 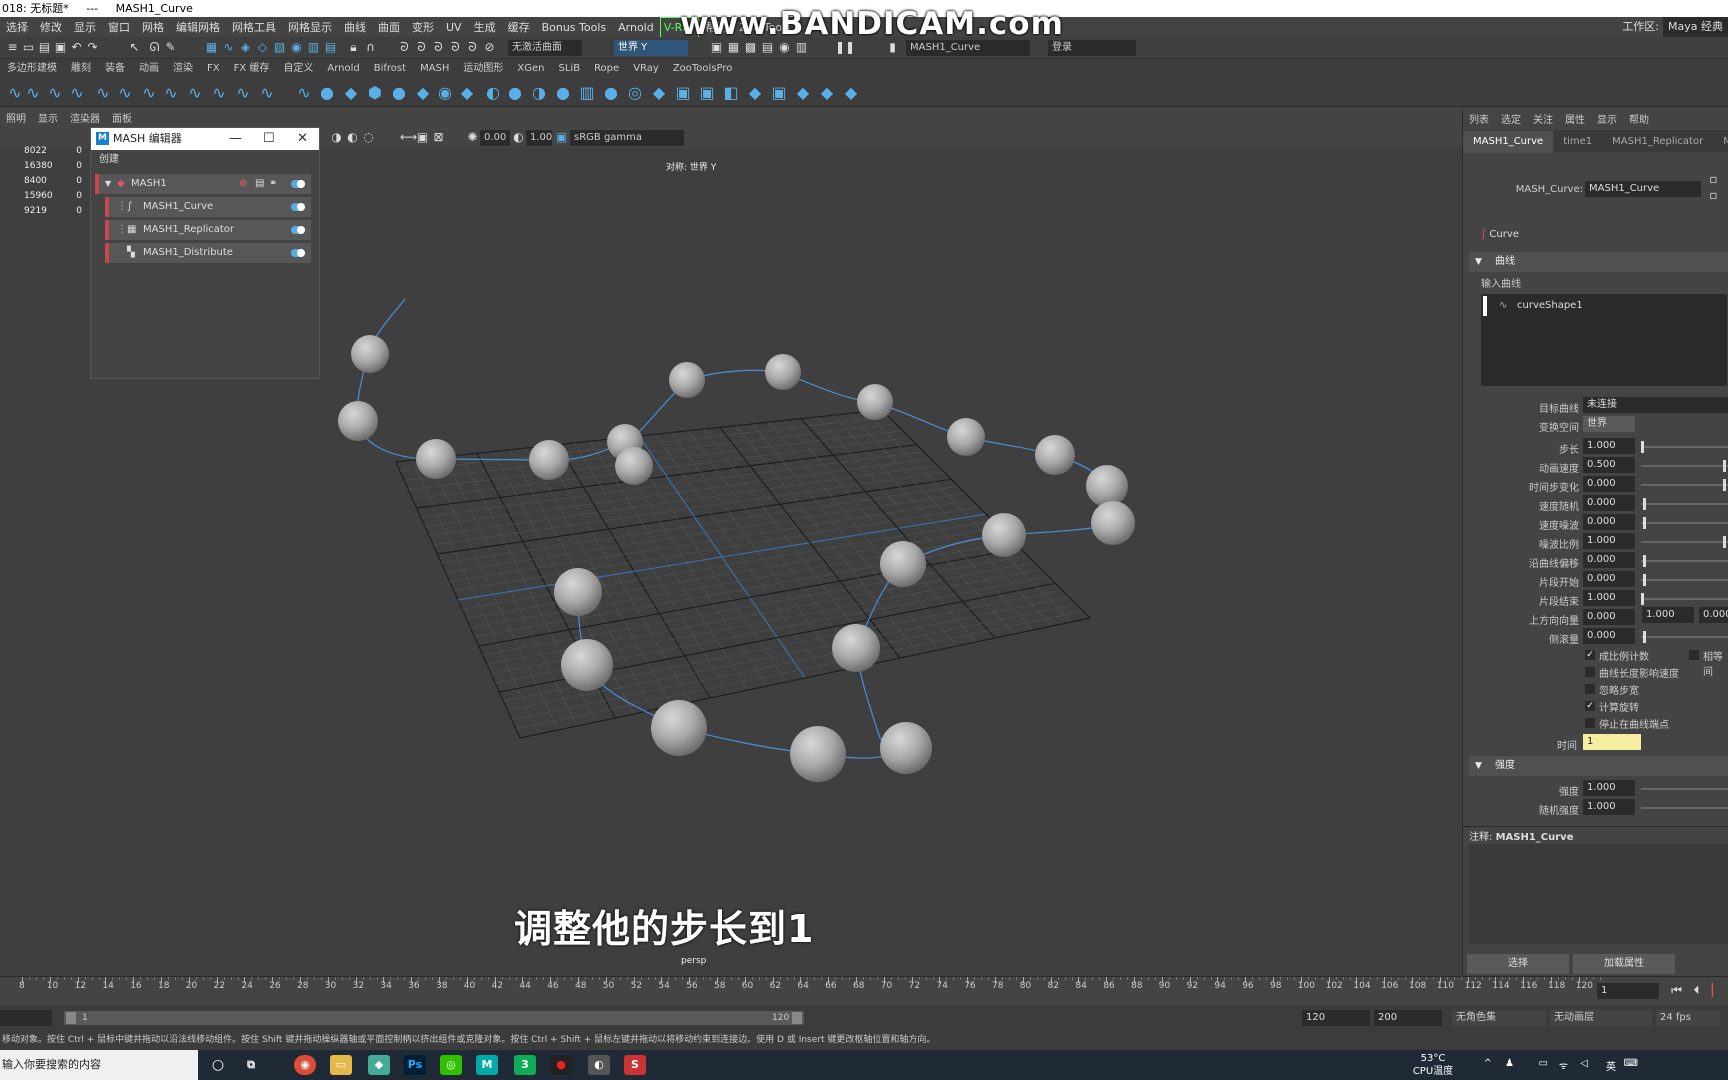 I want to click on tray-expand-icon: ^, so click(x=1488, y=1063).